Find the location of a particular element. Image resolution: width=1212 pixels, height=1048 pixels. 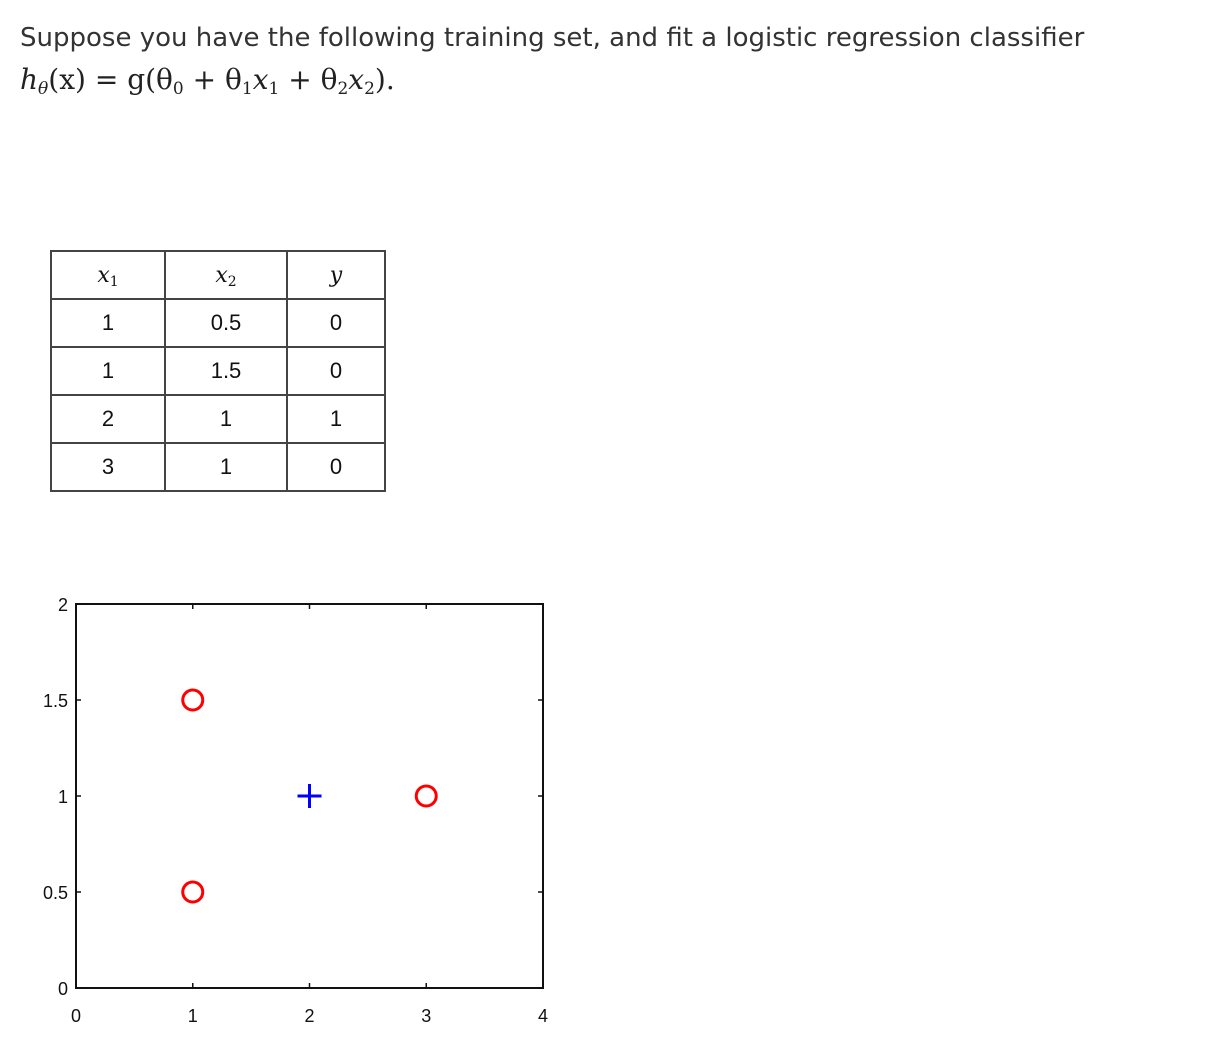

header-x2: x2 is located at coordinates (226, 275).